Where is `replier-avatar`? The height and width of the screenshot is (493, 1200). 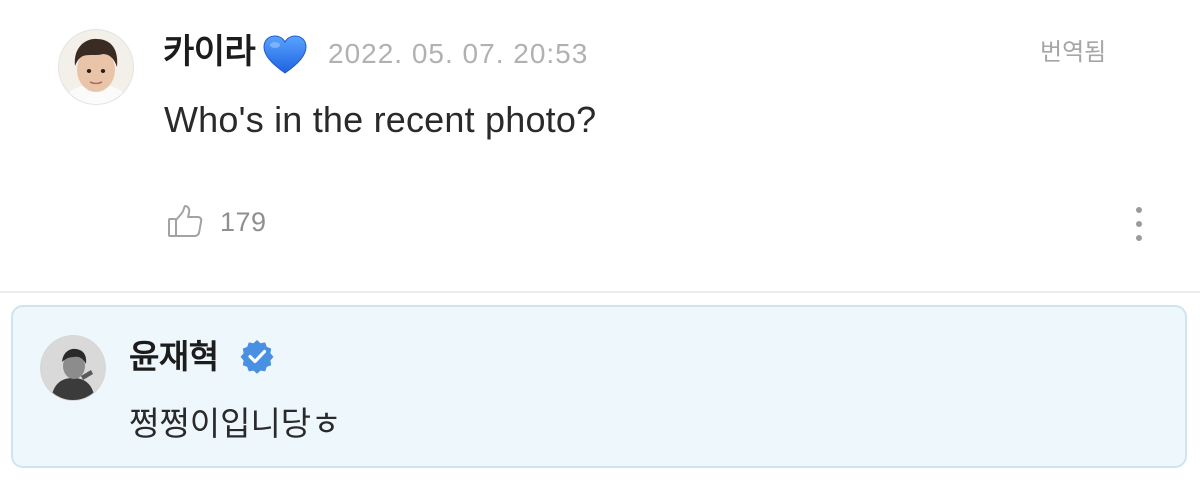 replier-avatar is located at coordinates (73, 368).